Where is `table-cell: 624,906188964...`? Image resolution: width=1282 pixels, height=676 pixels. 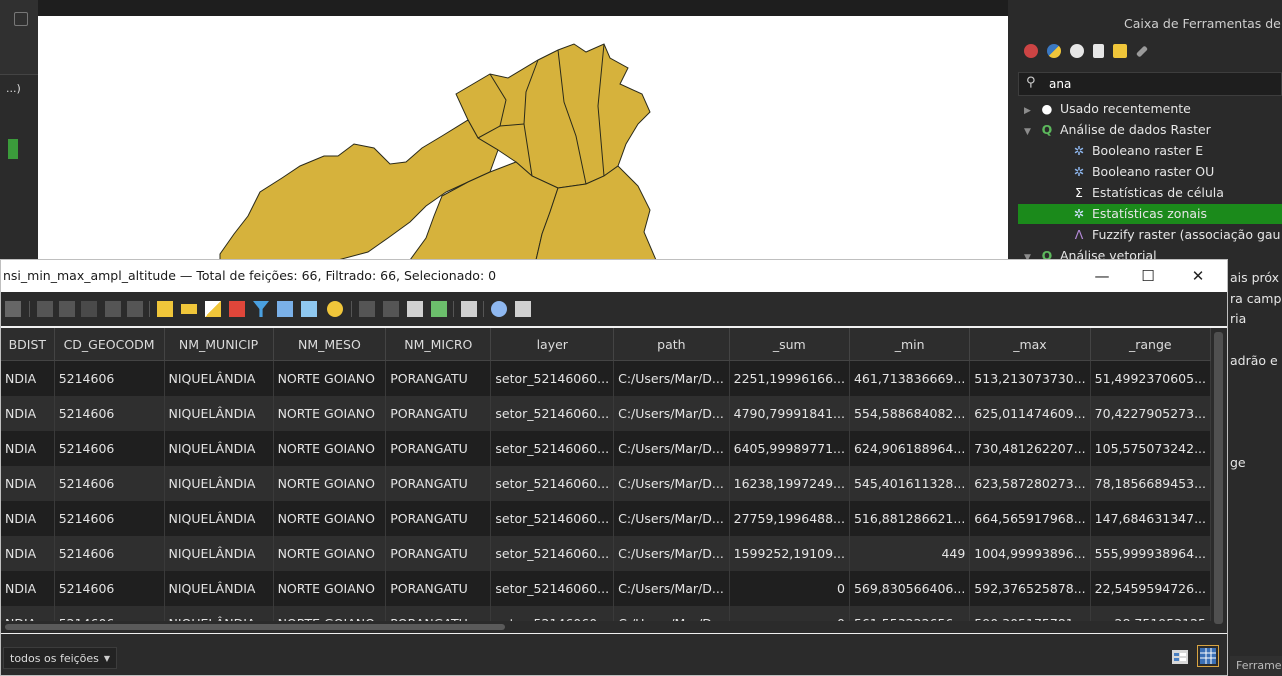 table-cell: 624,906188964... is located at coordinates (910, 448).